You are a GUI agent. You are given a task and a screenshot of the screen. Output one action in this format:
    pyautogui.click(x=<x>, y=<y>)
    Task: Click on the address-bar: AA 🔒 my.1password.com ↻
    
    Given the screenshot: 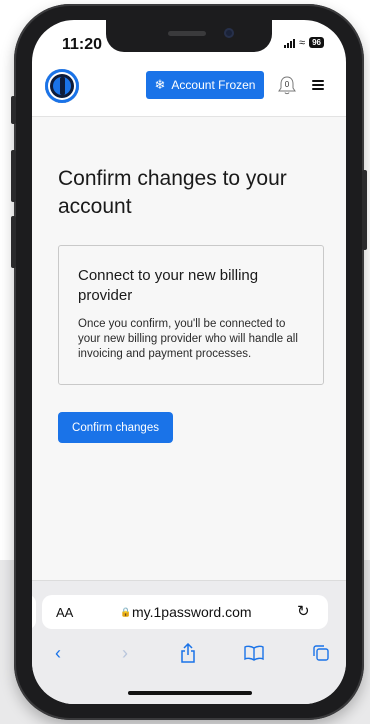 What is the action you would take?
    pyautogui.click(x=185, y=612)
    